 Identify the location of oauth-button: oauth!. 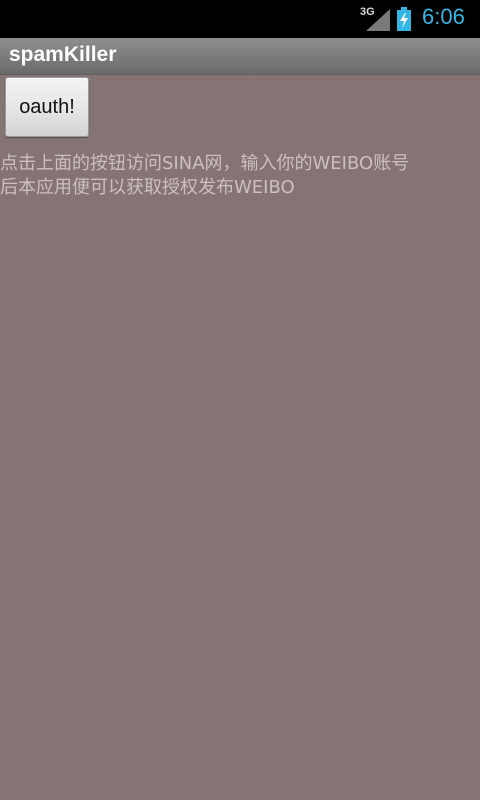
(47, 107).